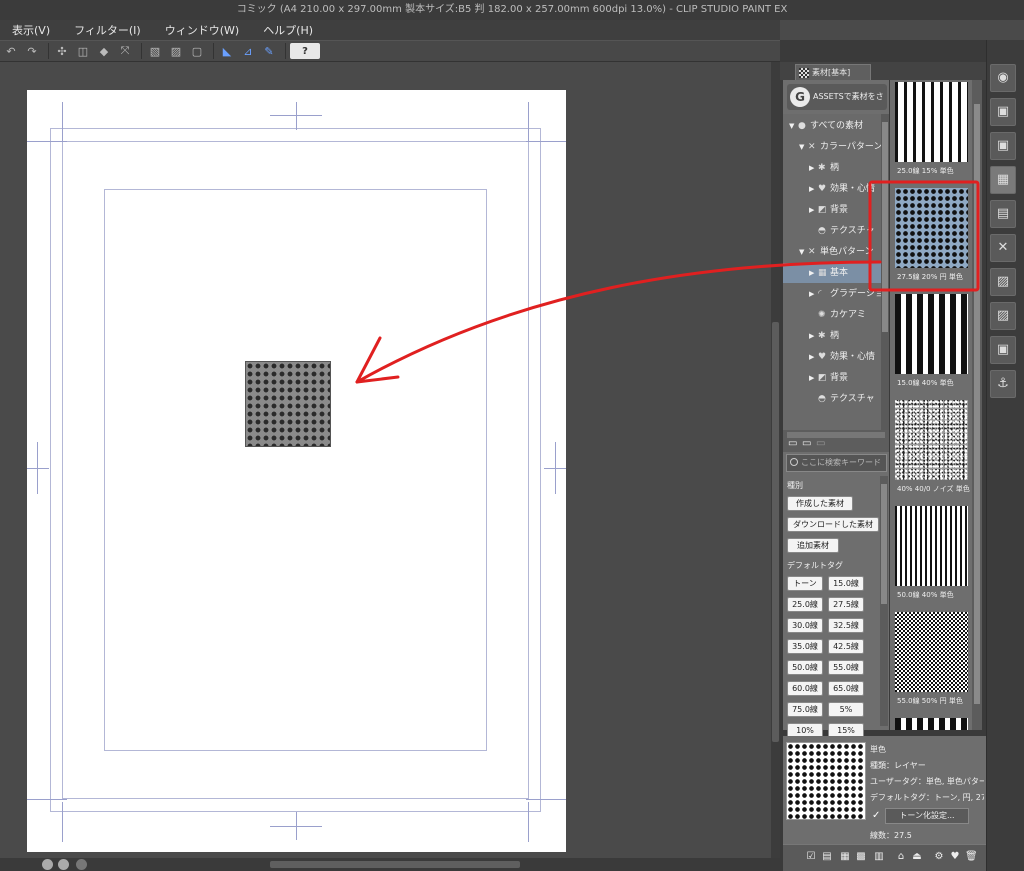 This screenshot has height=871, width=1024. Describe the element at coordinates (1003, 248) in the screenshot. I see `tool-x-icon: ✕` at that location.